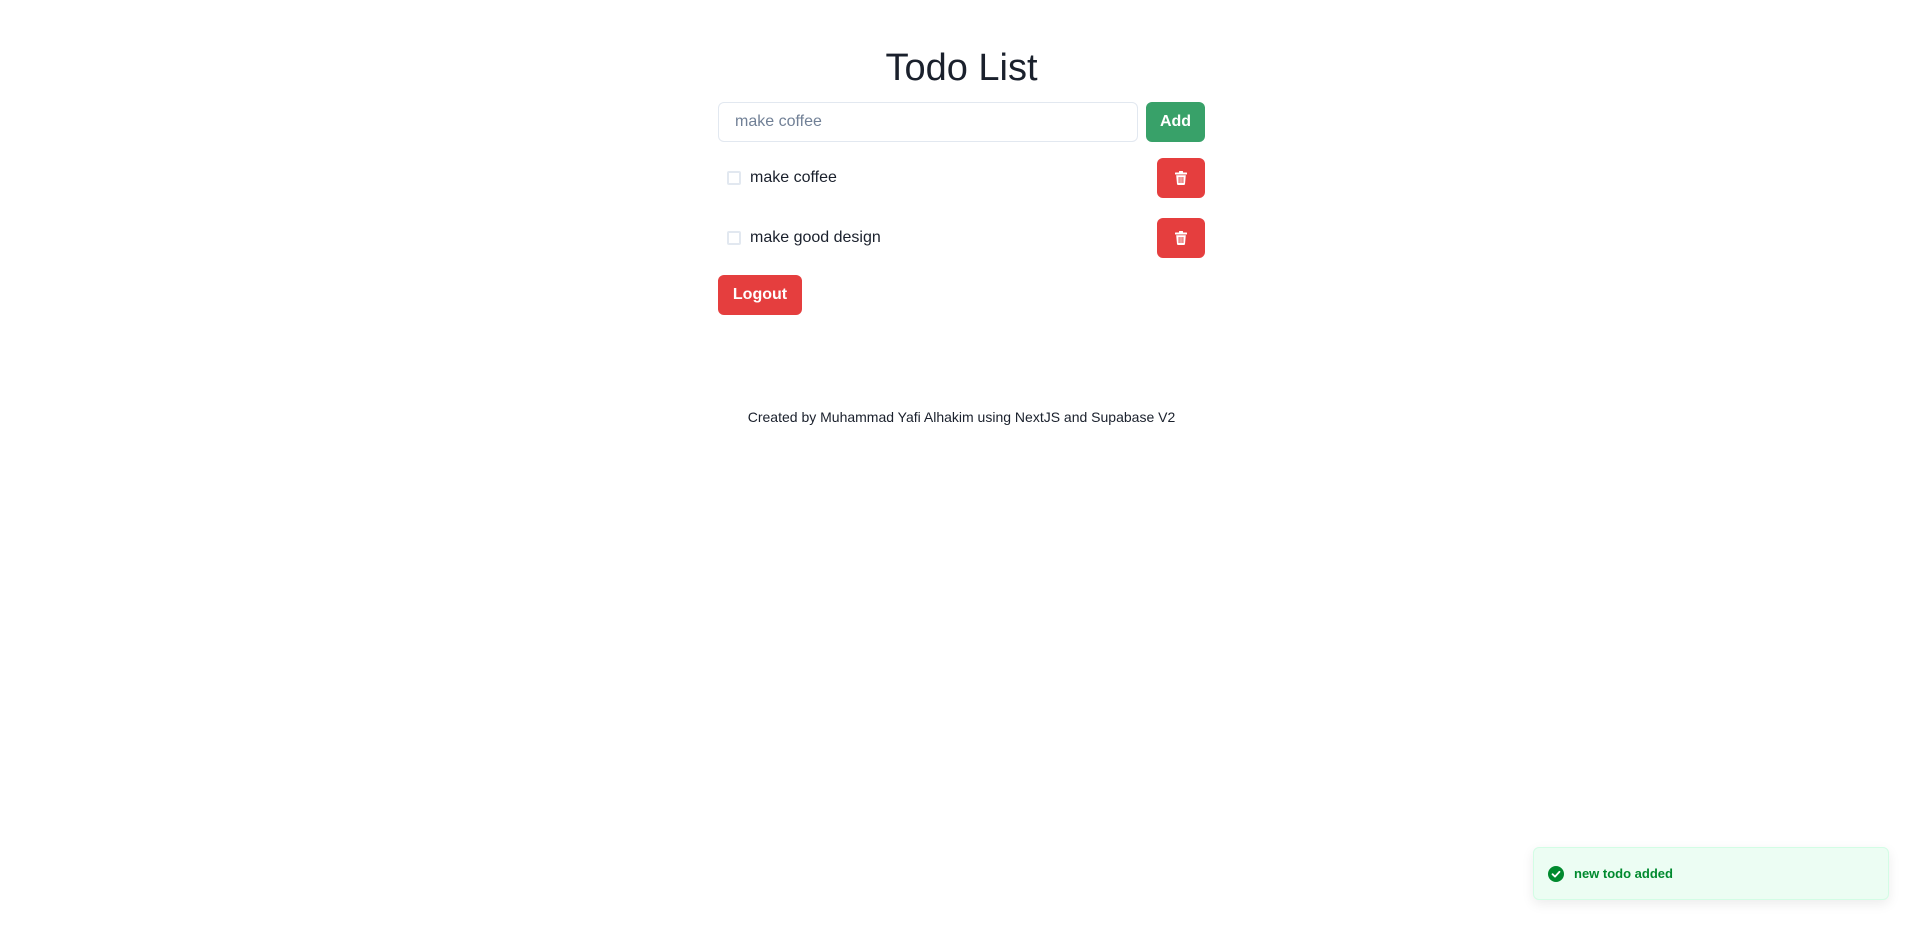  What do you see at coordinates (961, 238) in the screenshot?
I see `todo-item: make good design` at bounding box center [961, 238].